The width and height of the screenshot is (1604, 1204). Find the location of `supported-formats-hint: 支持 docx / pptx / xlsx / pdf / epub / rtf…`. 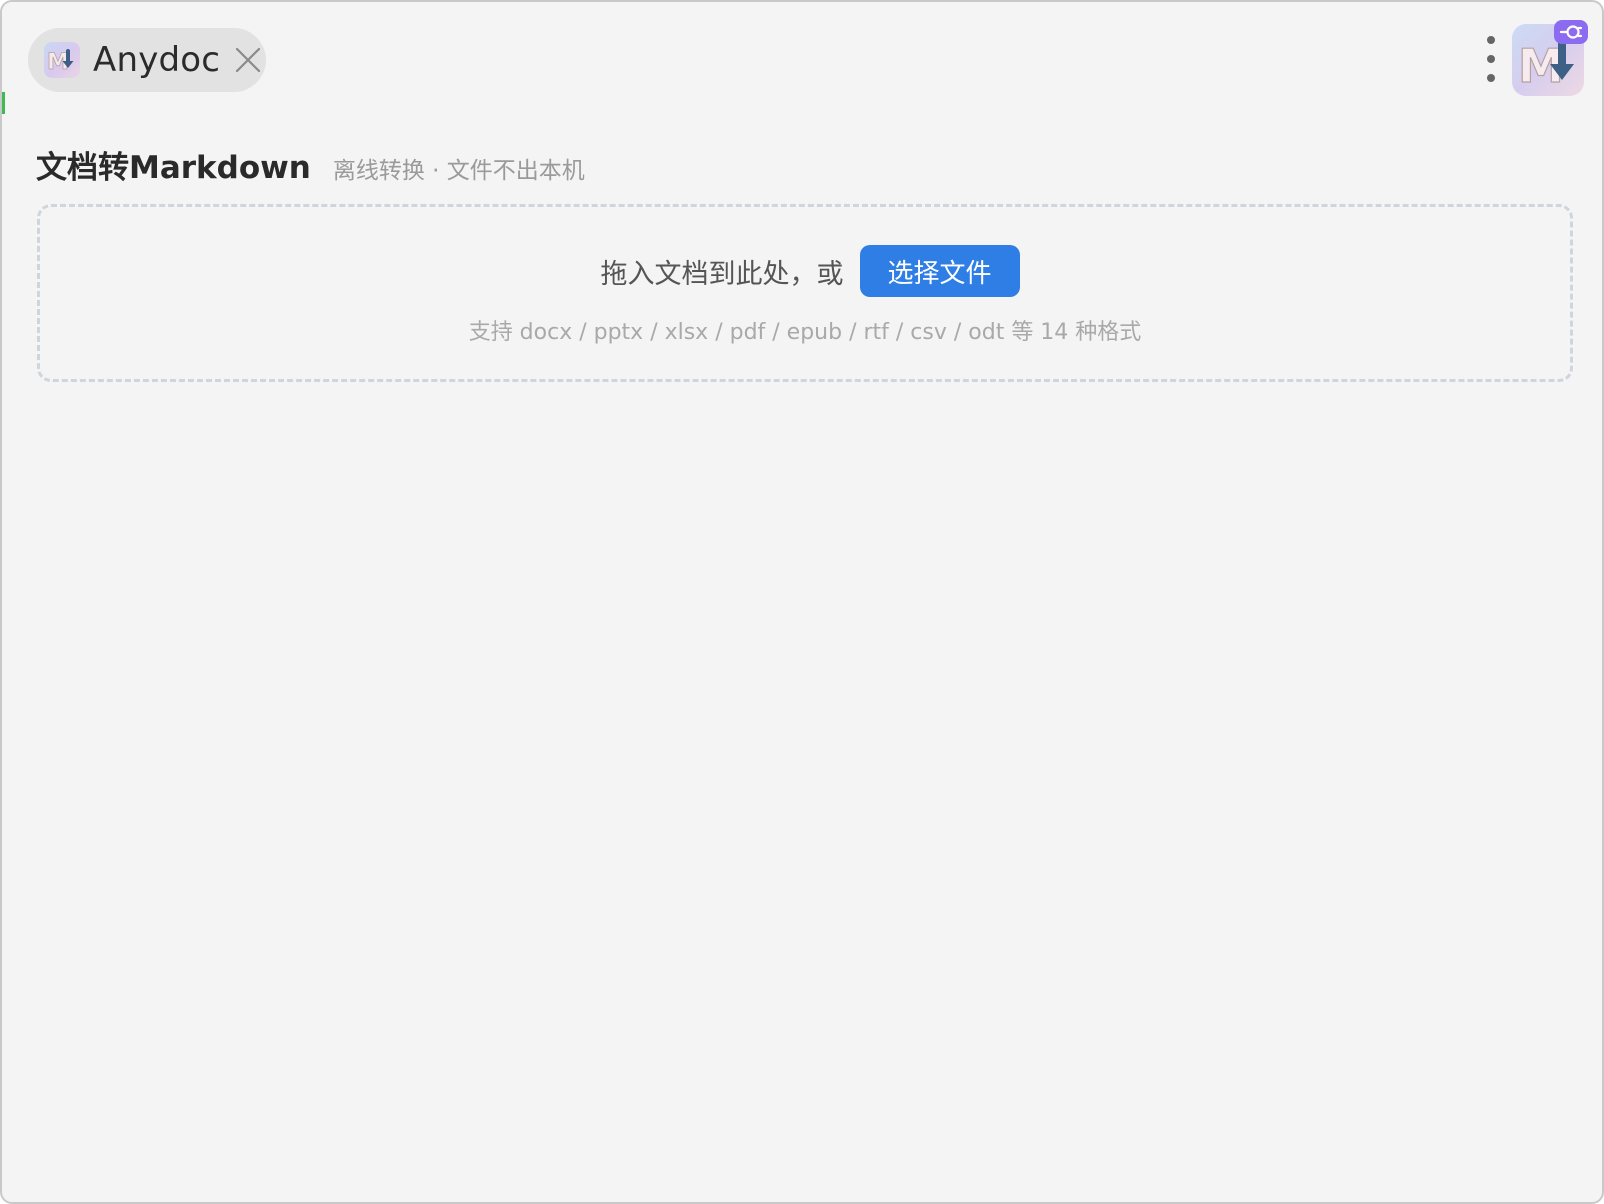

supported-formats-hint: 支持 docx / pptx / xlsx / pdf / epub / rtf… is located at coordinates (805, 332).